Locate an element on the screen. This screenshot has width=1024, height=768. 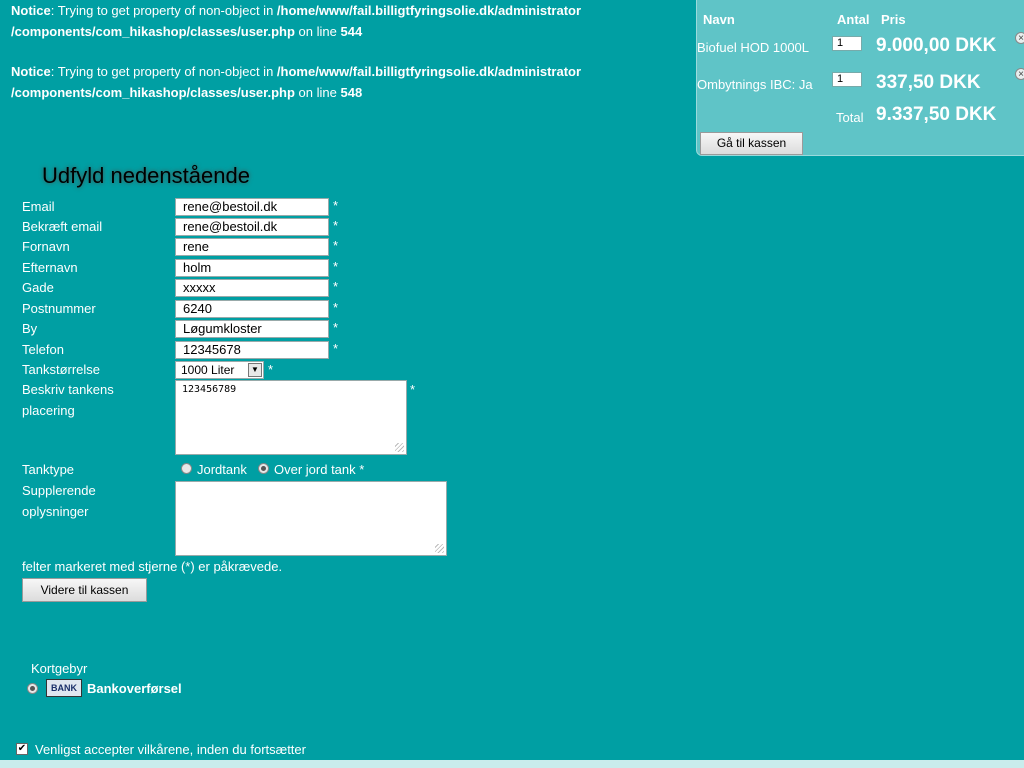
cart-item-price: 337,50 DKK is located at coordinates (928, 82).